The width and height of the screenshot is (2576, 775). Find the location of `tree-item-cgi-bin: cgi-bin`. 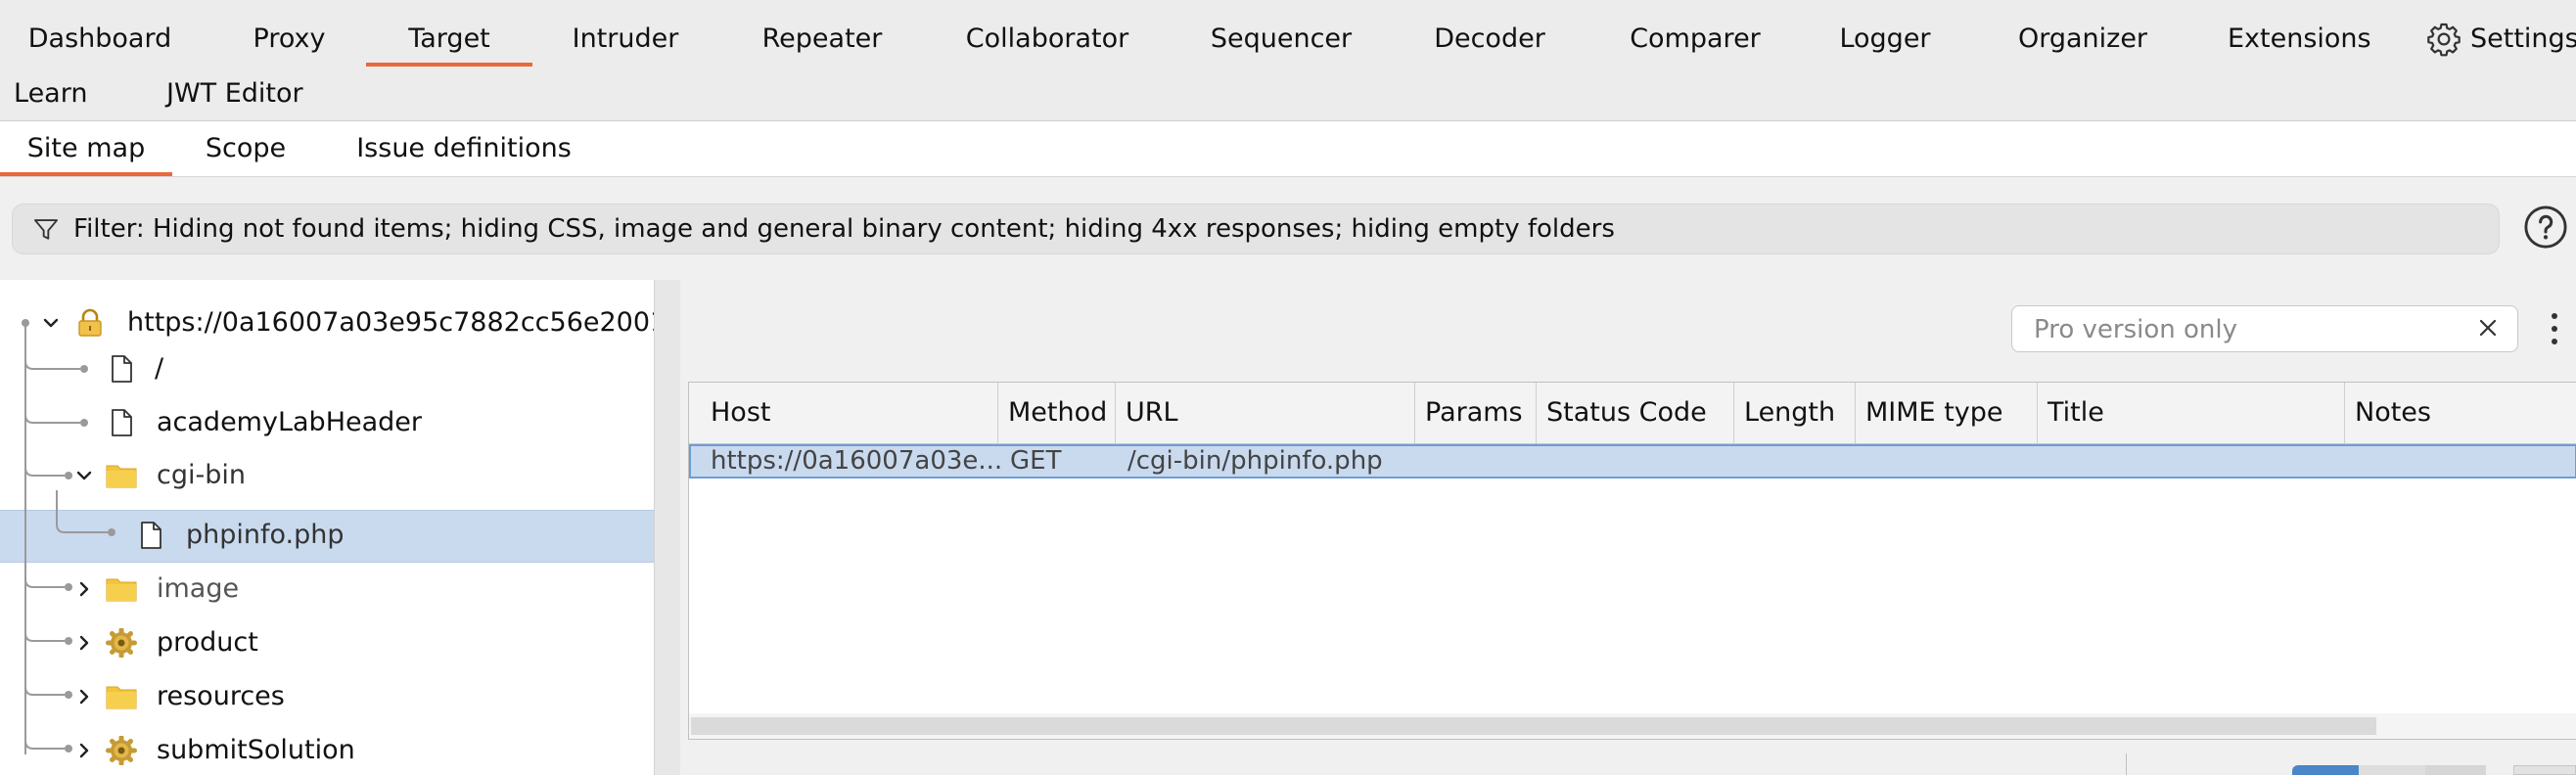

tree-item-cgi-bin: cgi-bin is located at coordinates (327, 475).